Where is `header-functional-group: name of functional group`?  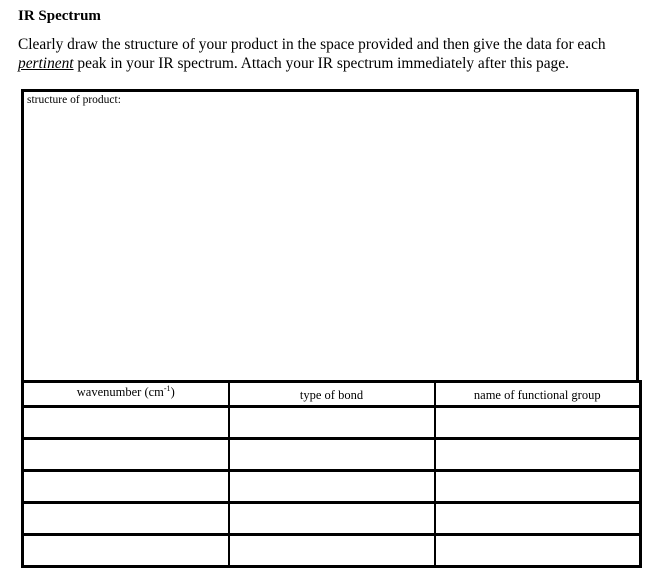 header-functional-group: name of functional group is located at coordinates (537, 394).